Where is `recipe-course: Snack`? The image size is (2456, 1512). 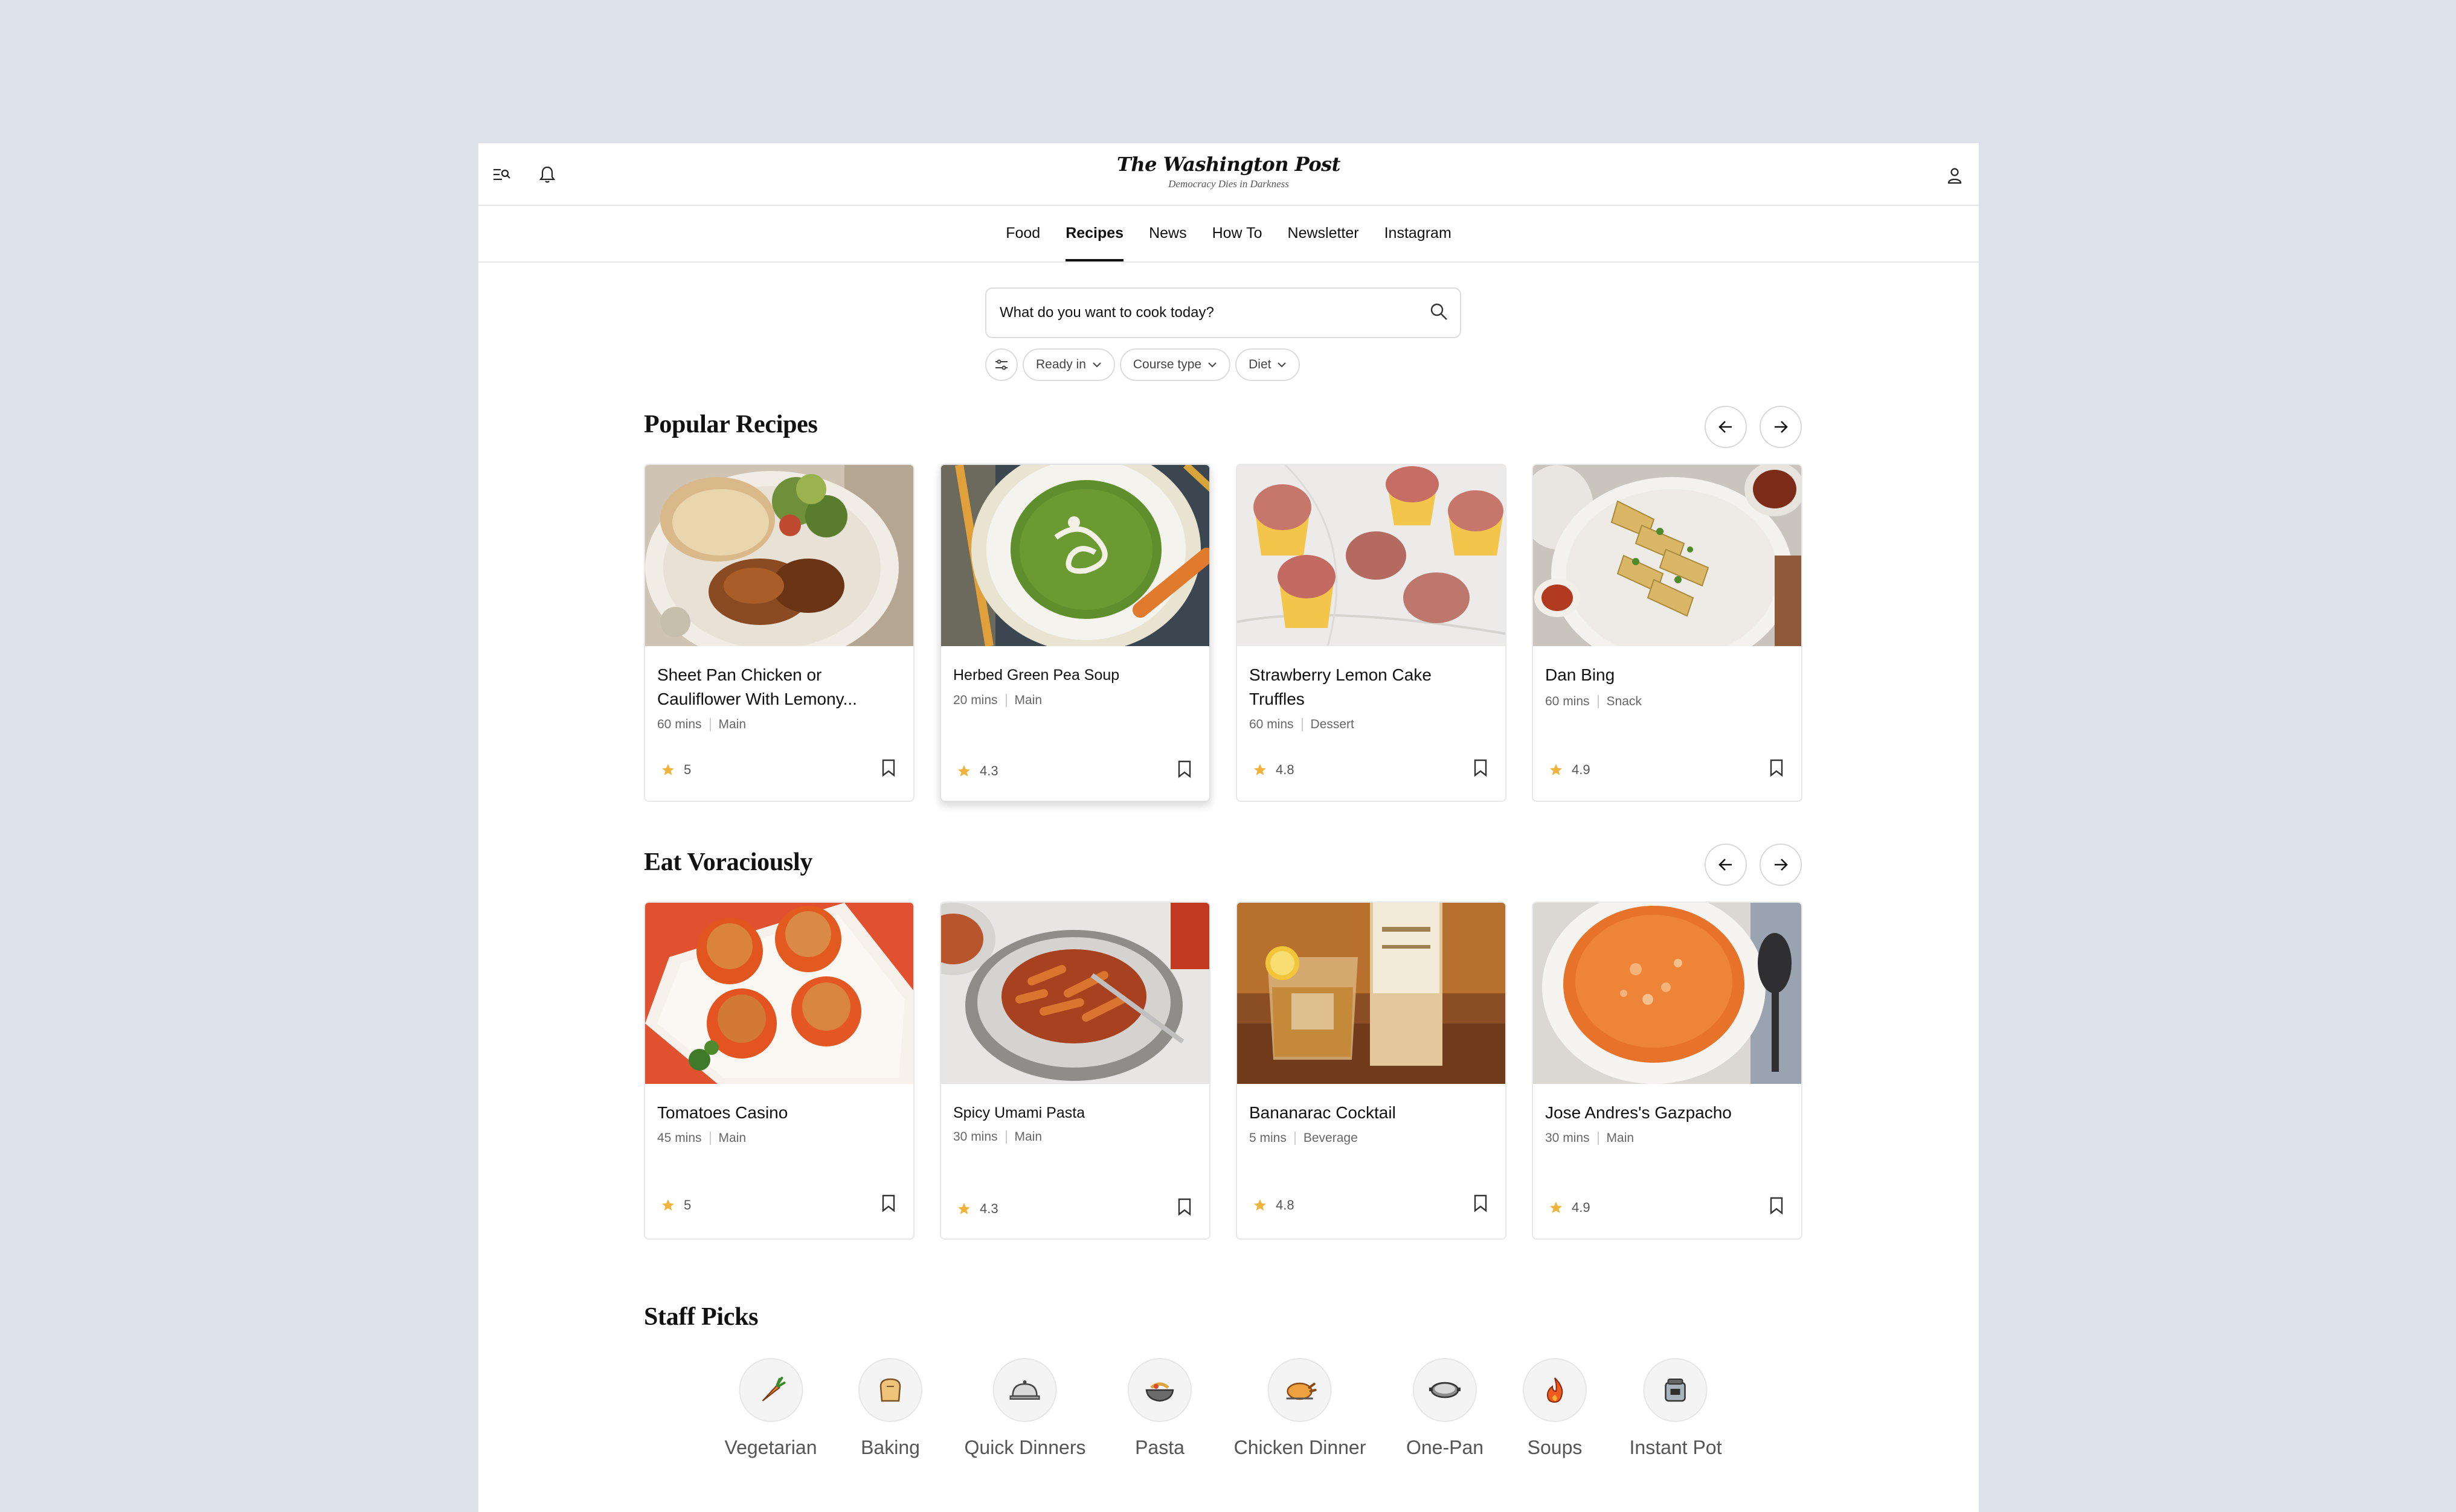 recipe-course: Snack is located at coordinates (1624, 701).